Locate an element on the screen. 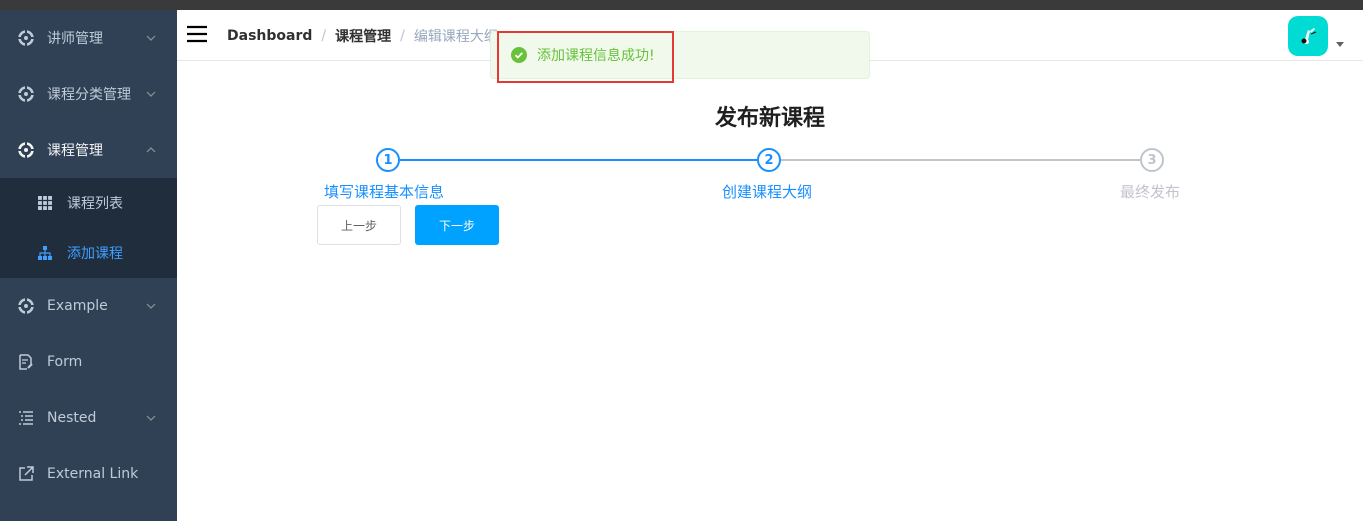  browser-top-strip is located at coordinates (681, 5).